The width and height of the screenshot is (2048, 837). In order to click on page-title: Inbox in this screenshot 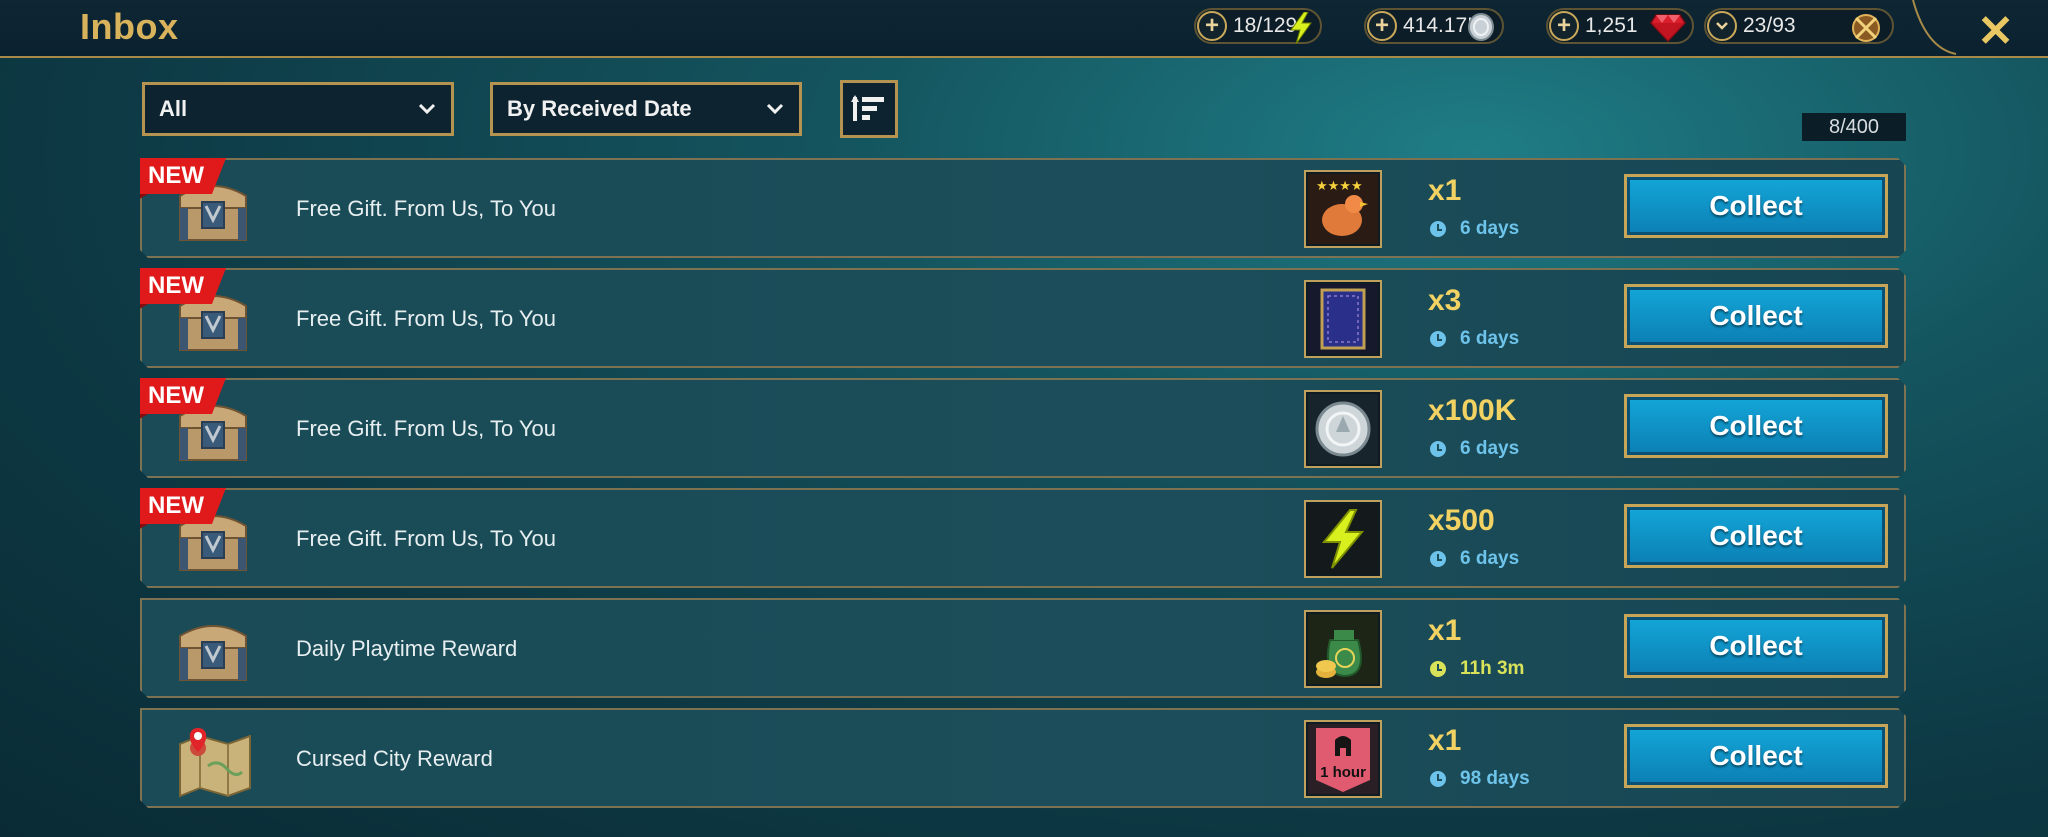, I will do `click(129, 26)`.